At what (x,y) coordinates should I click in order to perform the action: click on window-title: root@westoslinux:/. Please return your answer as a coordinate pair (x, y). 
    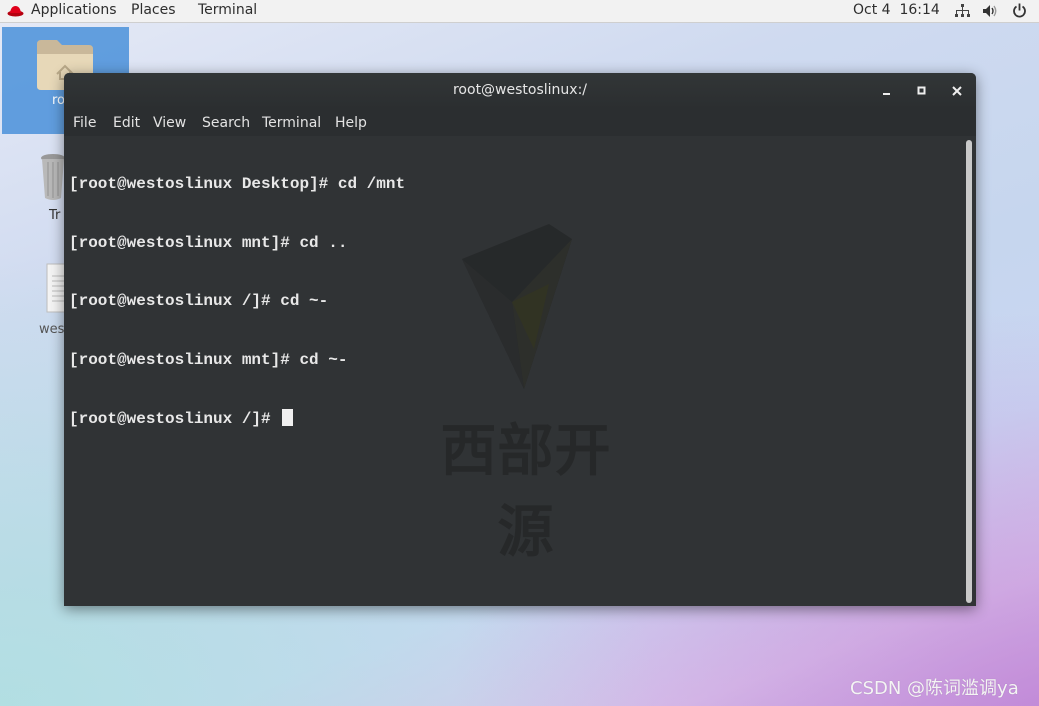
    Looking at the image, I should click on (520, 90).